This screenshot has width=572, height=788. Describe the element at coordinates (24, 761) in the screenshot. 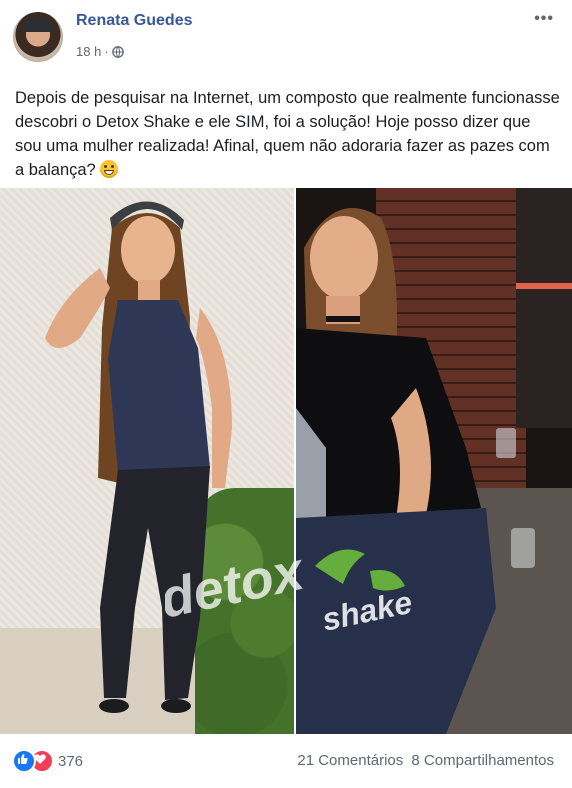

I see `like-icon` at that location.